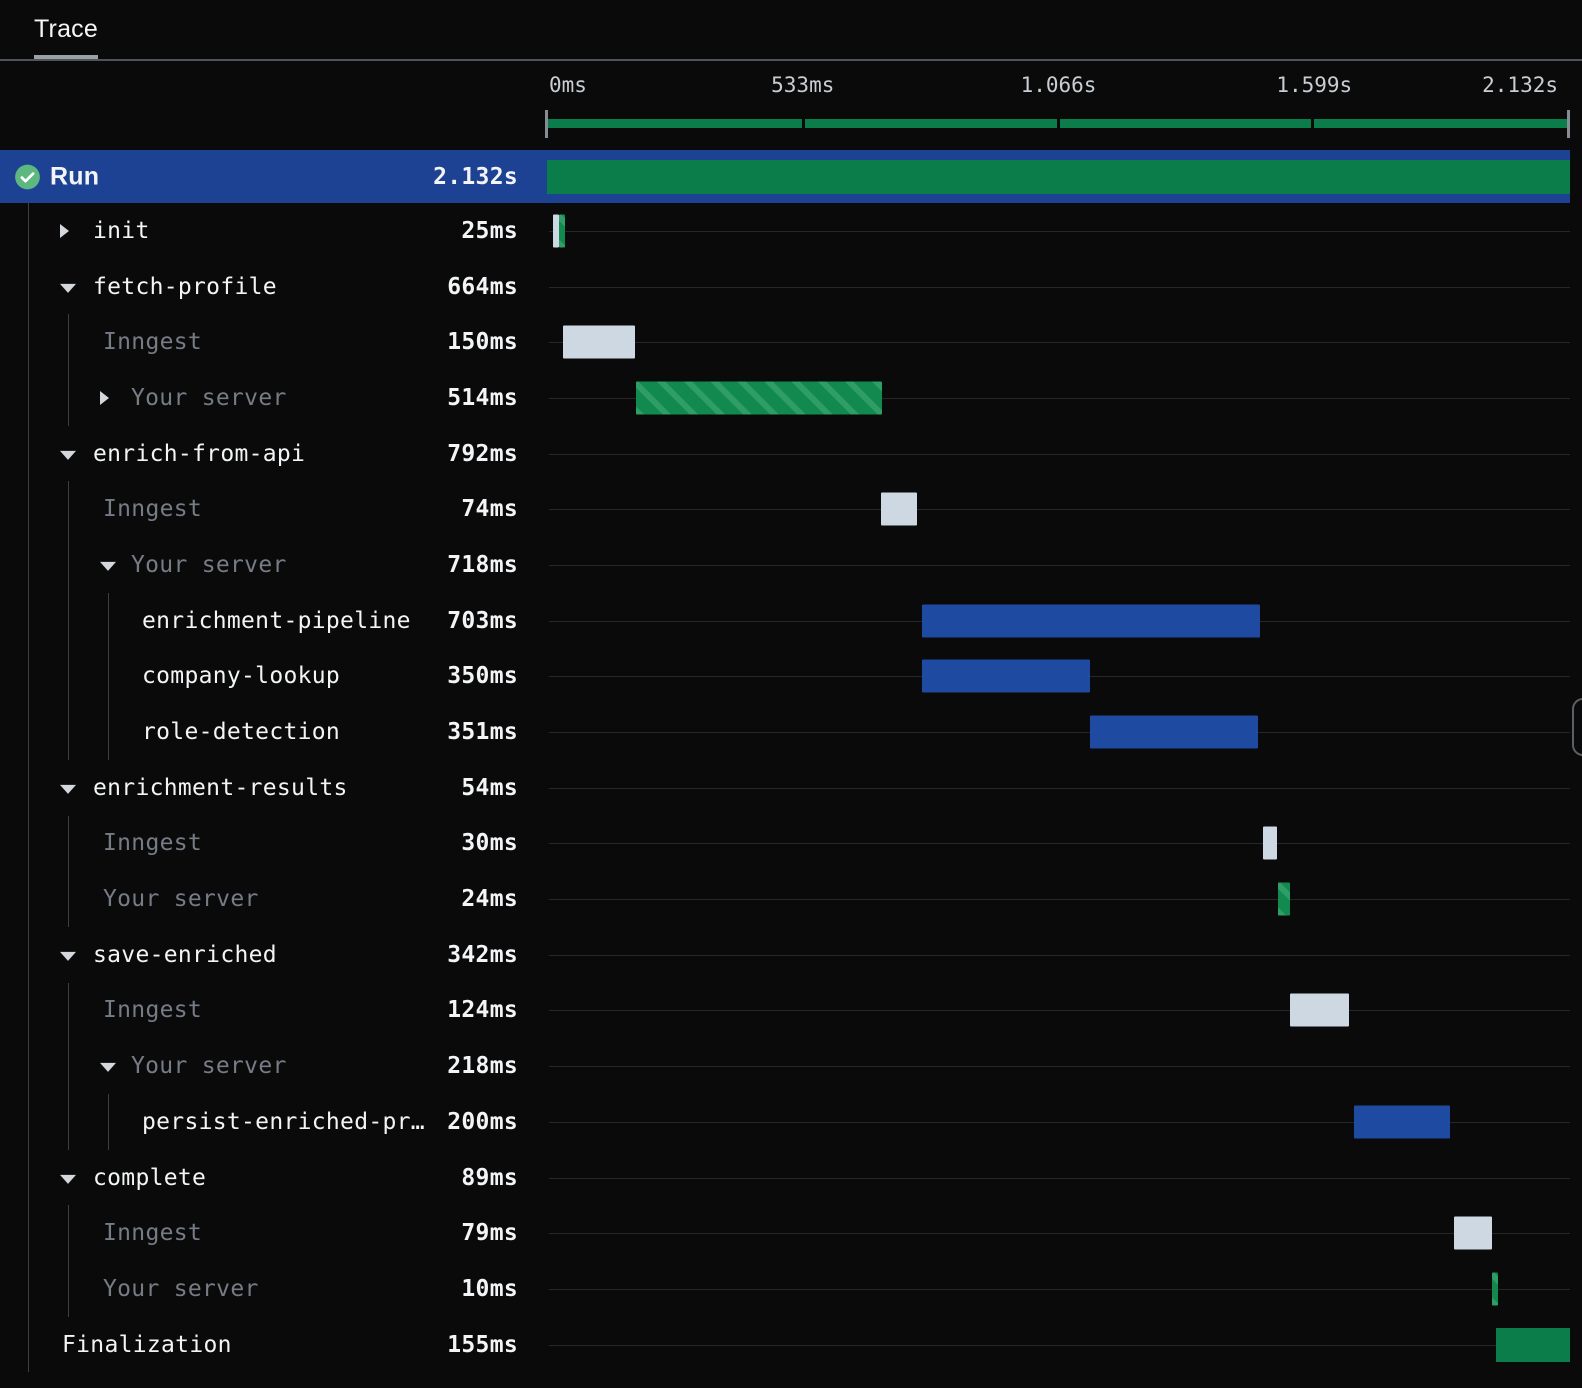  I want to click on span-name-label: enrichment-pipeline, so click(276, 620).